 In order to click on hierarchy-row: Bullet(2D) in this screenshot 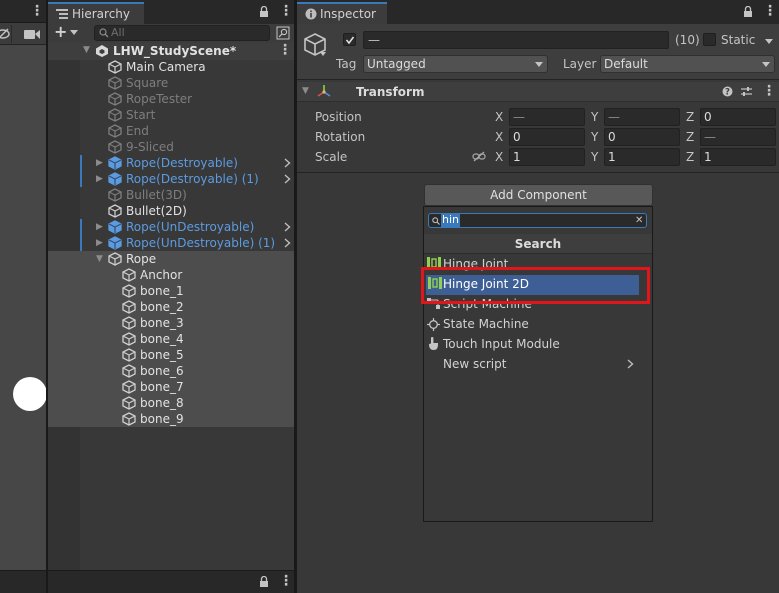, I will do `click(171, 211)`.